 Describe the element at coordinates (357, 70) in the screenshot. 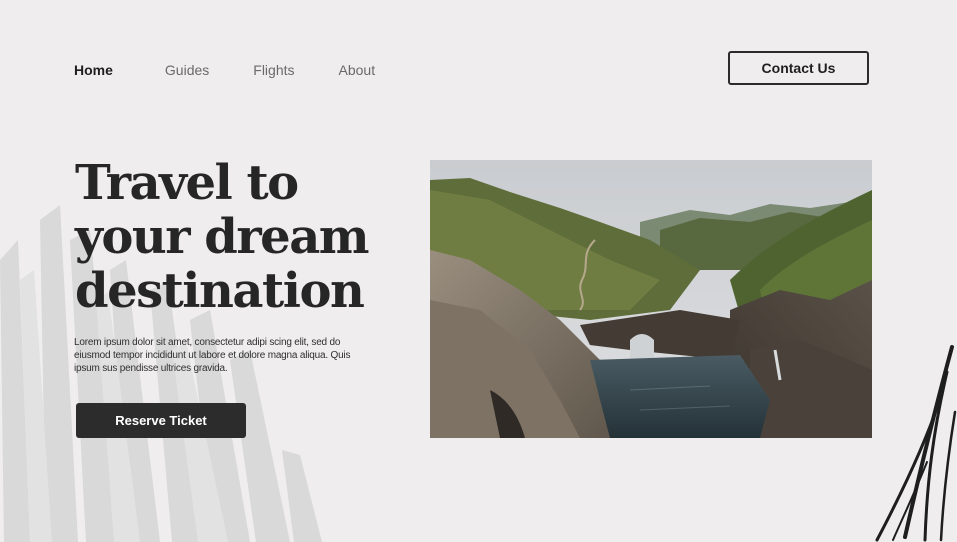

I see `nav-about: About` at that location.